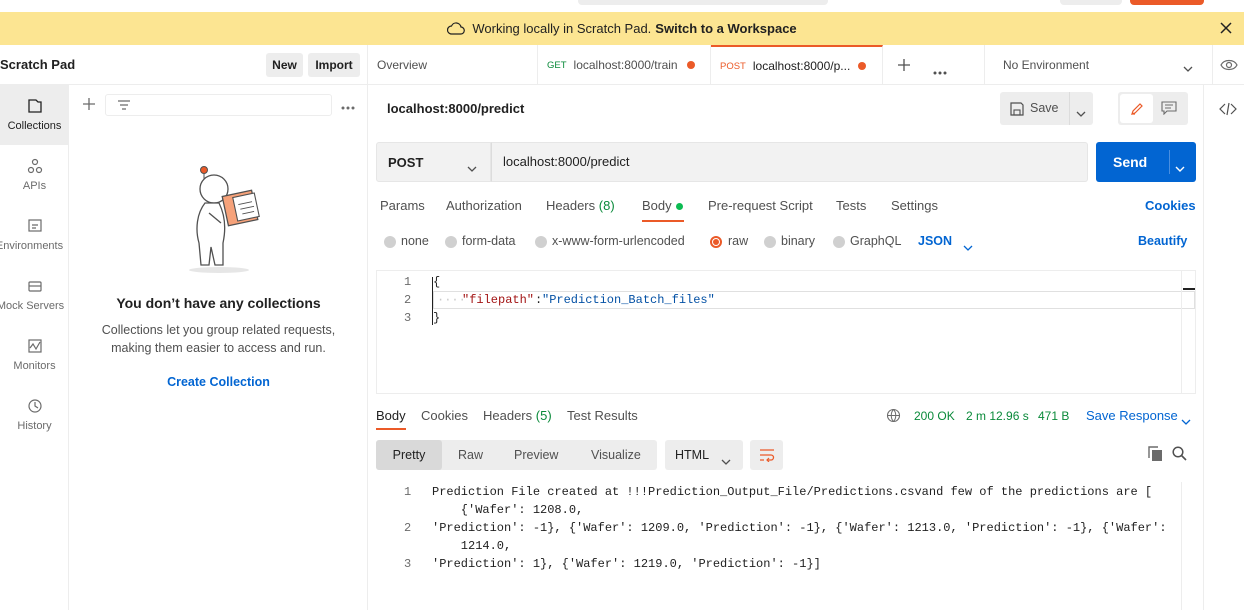  What do you see at coordinates (904, 66) in the screenshot?
I see `new-tab-icon` at bounding box center [904, 66].